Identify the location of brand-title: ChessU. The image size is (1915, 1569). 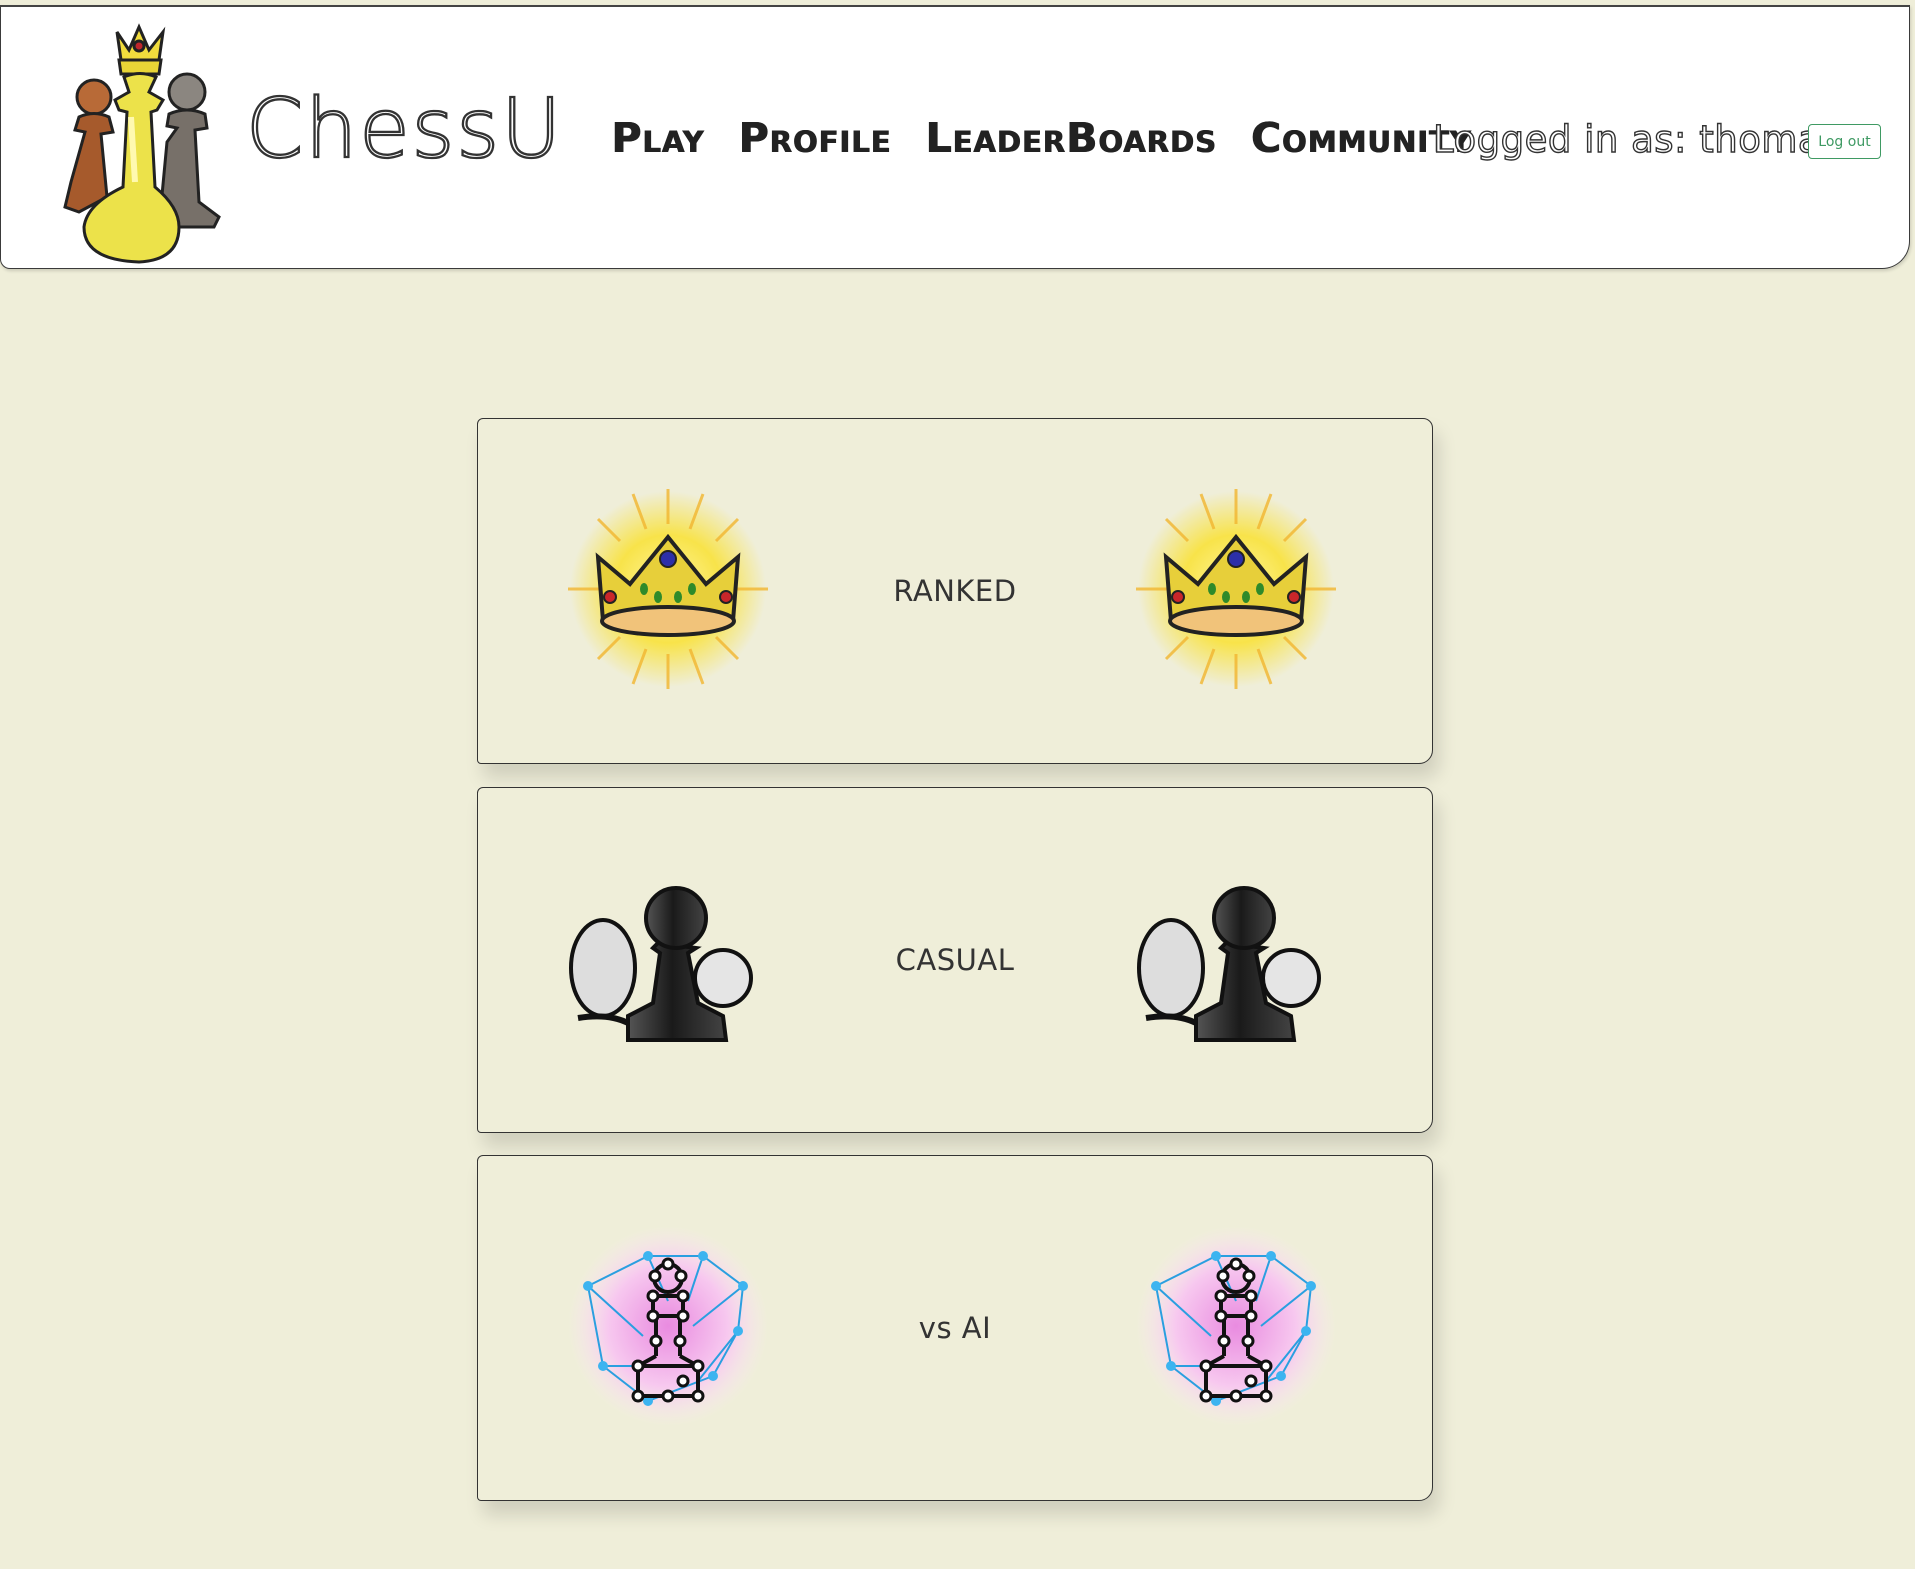
(404, 129).